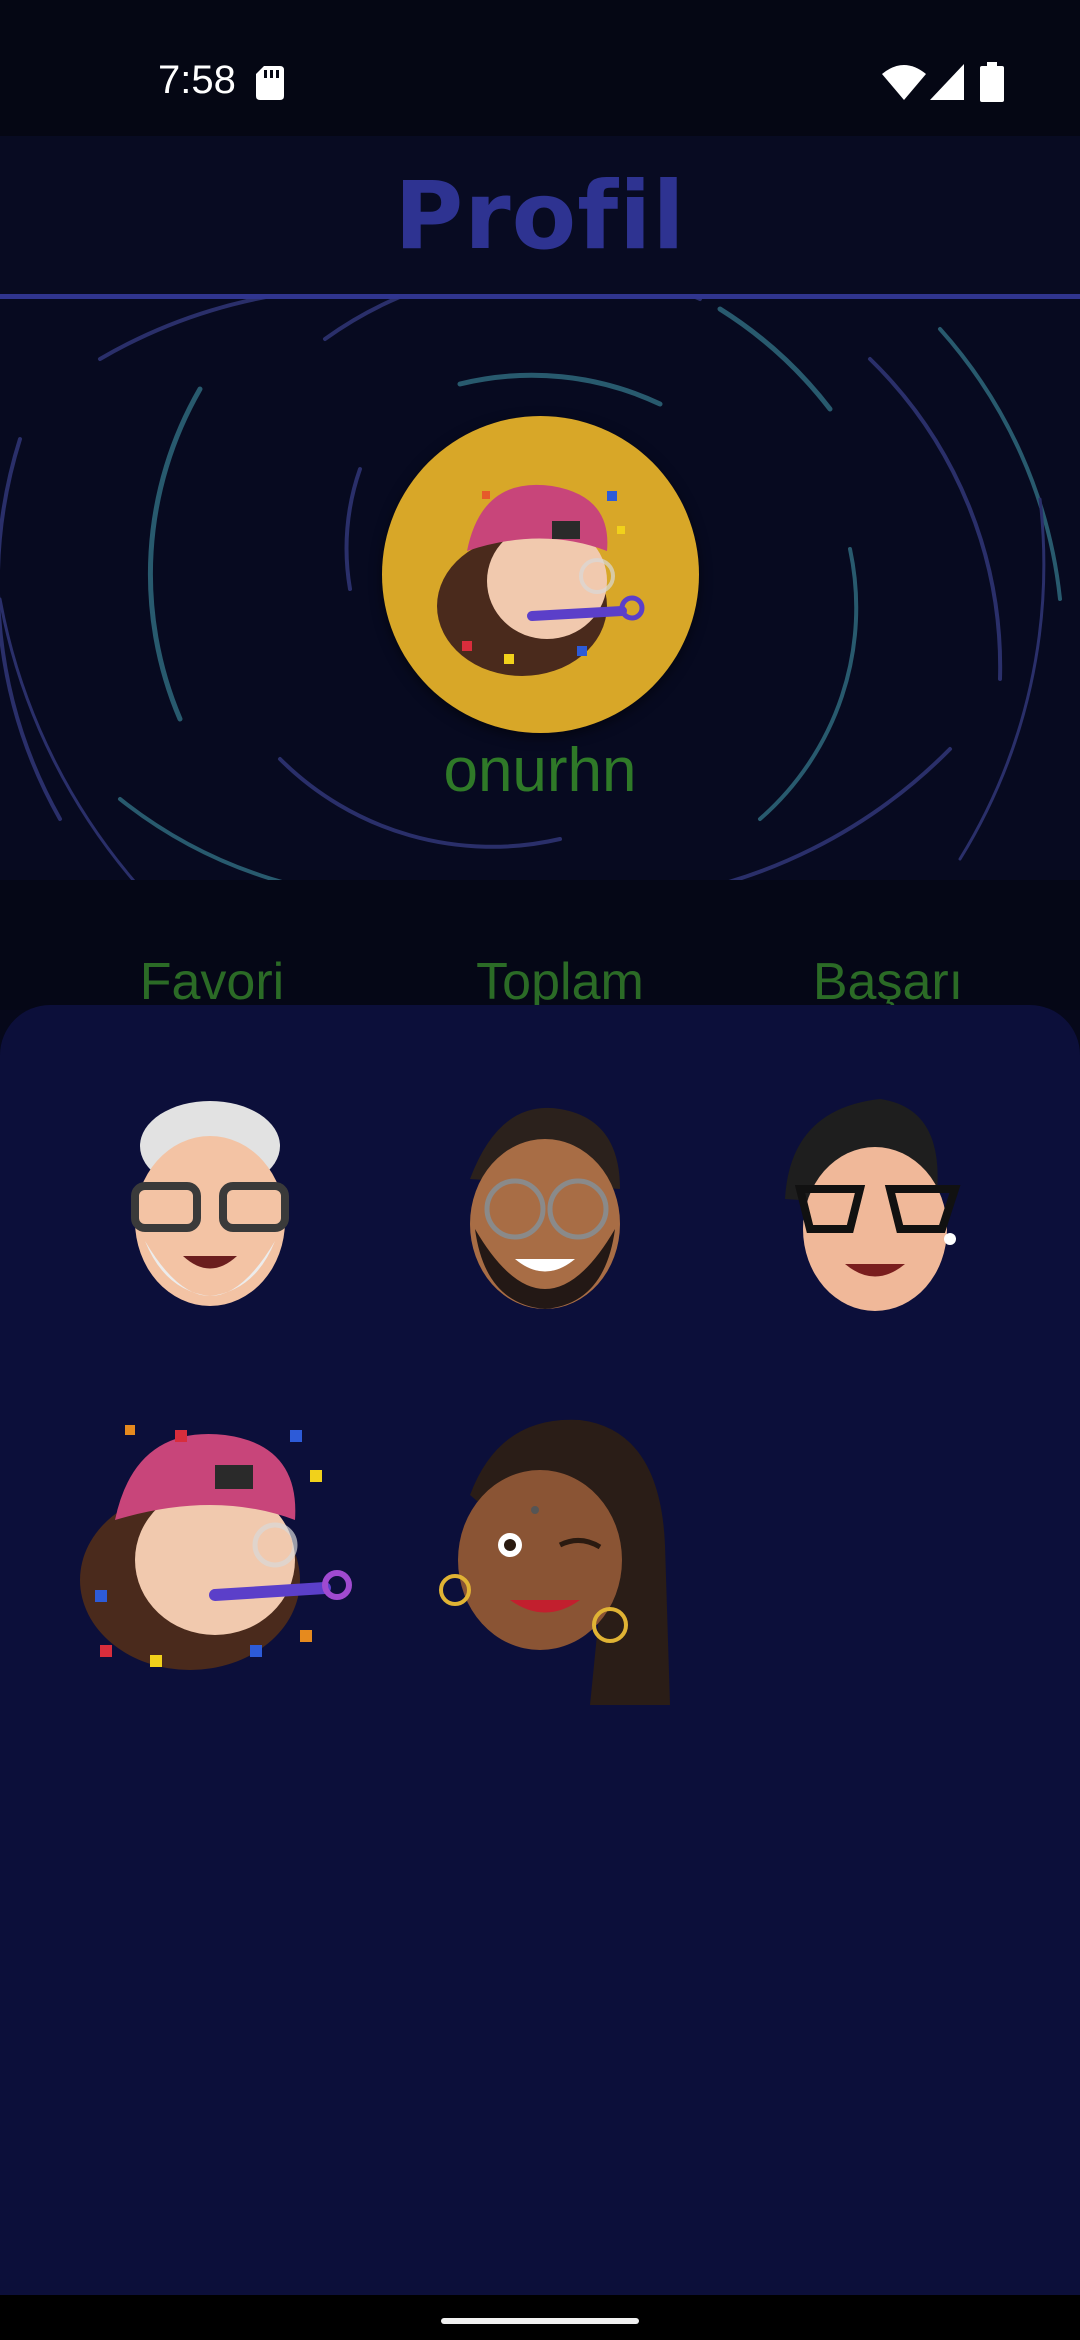 This screenshot has height=2340, width=1080. What do you see at coordinates (904, 82) in the screenshot?
I see `wifi-icon` at bounding box center [904, 82].